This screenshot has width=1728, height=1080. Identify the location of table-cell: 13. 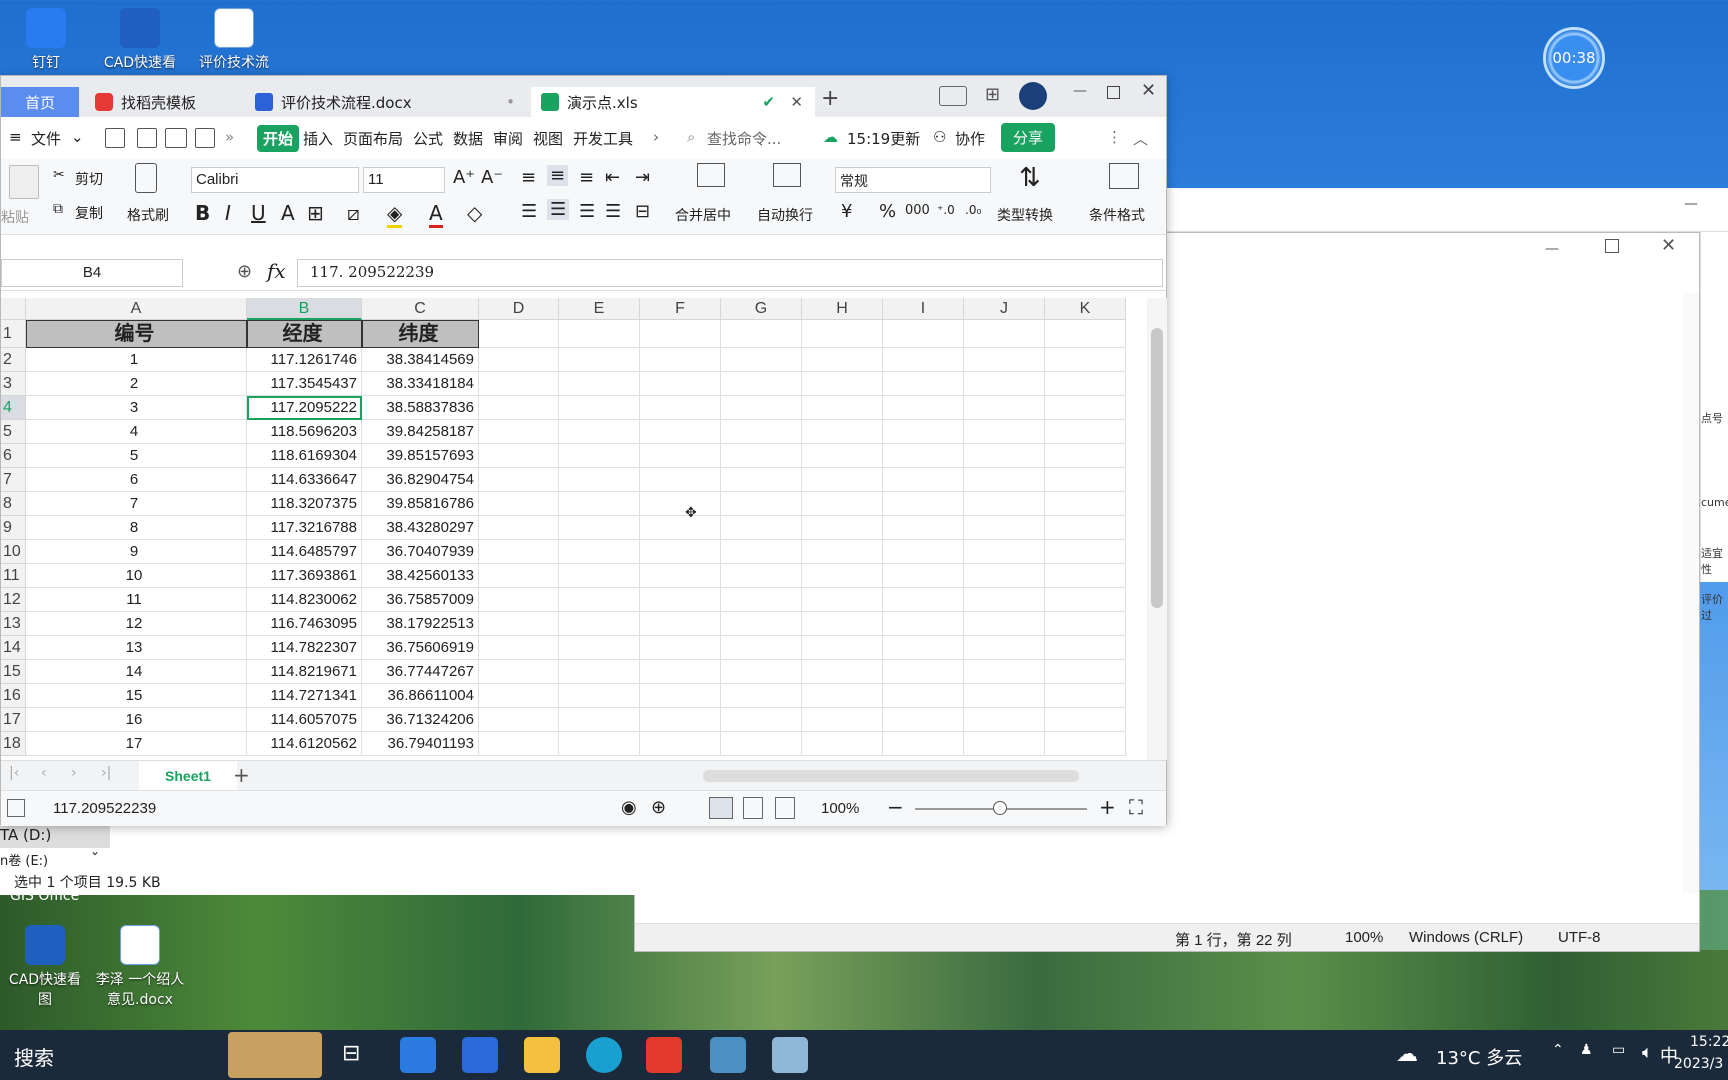
(136, 648).